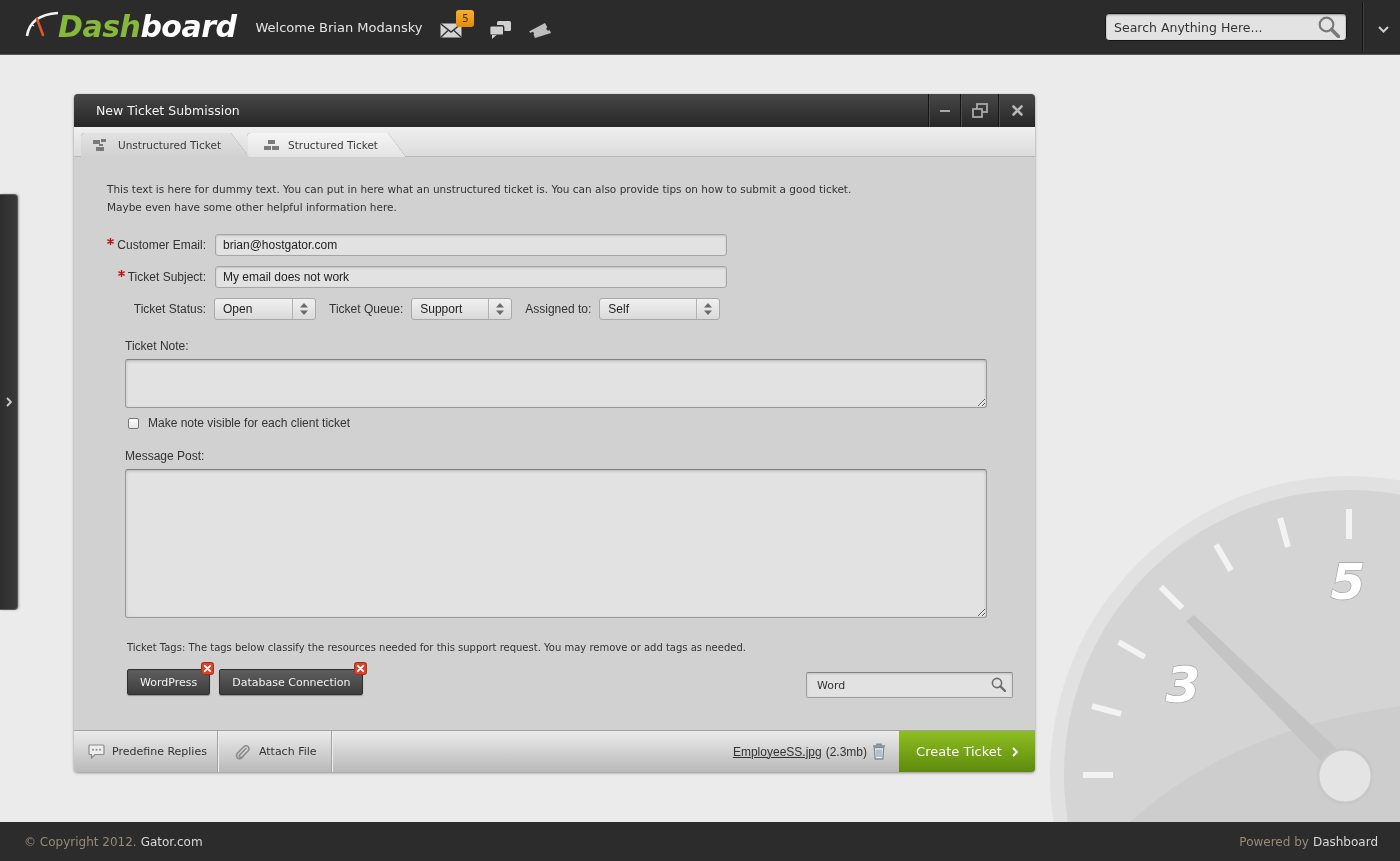 Image resolution: width=1400 pixels, height=861 pixels. I want to click on window-title: New Ticket Submission, so click(168, 110).